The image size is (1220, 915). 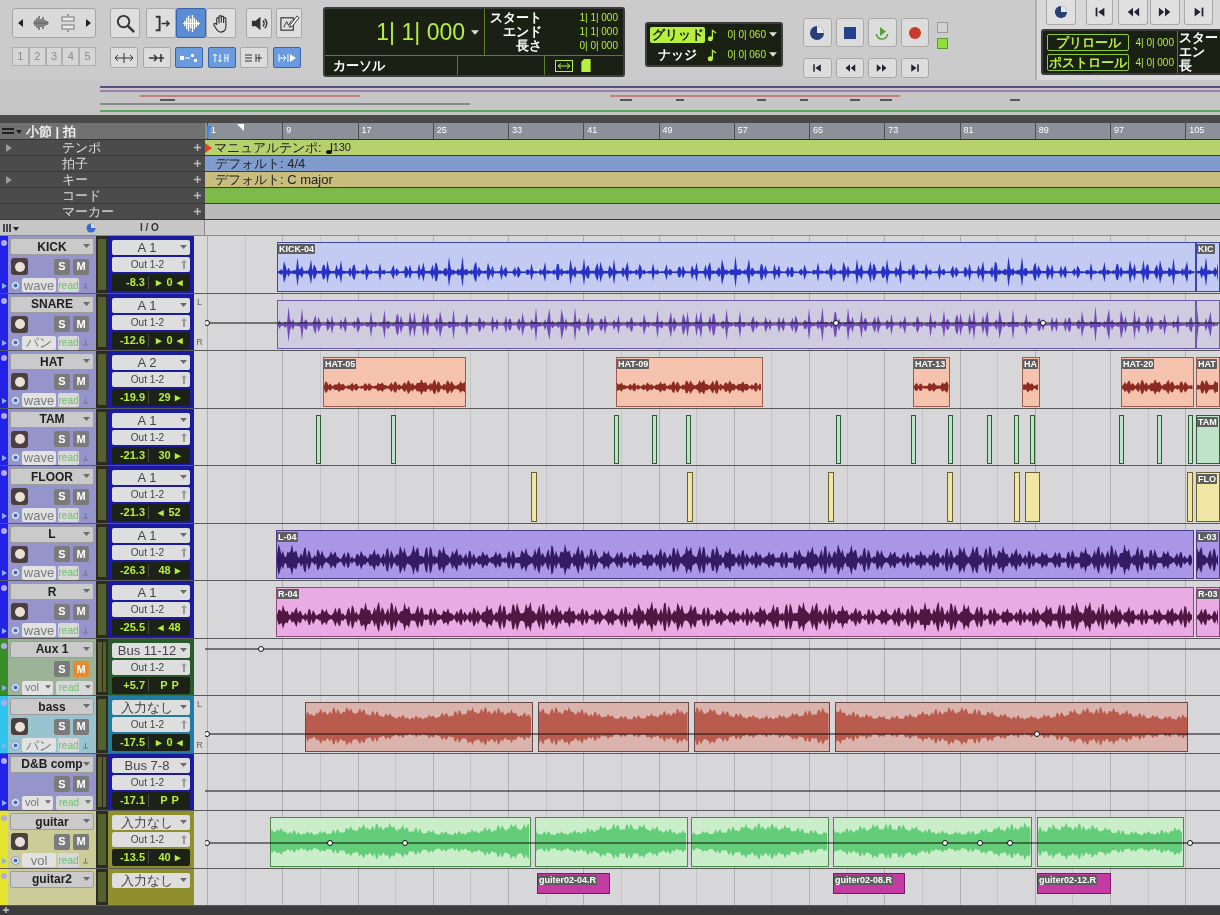 I want to click on nudge-mode-button: ナッジ, so click(x=677, y=54).